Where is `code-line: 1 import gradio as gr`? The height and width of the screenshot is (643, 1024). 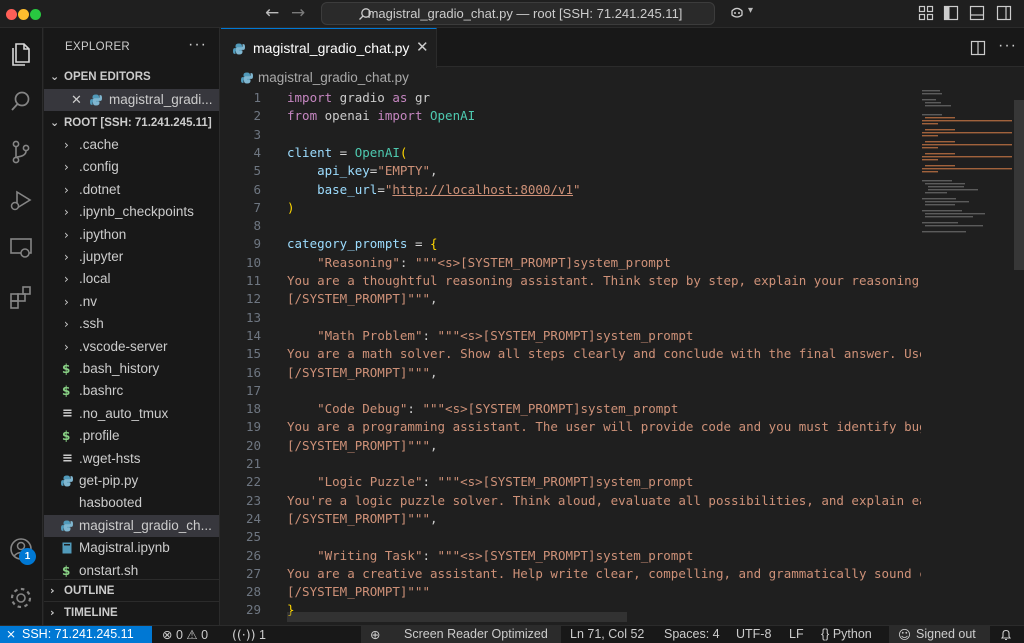
code-line: 1 import gradio as gr is located at coordinates (571, 98).